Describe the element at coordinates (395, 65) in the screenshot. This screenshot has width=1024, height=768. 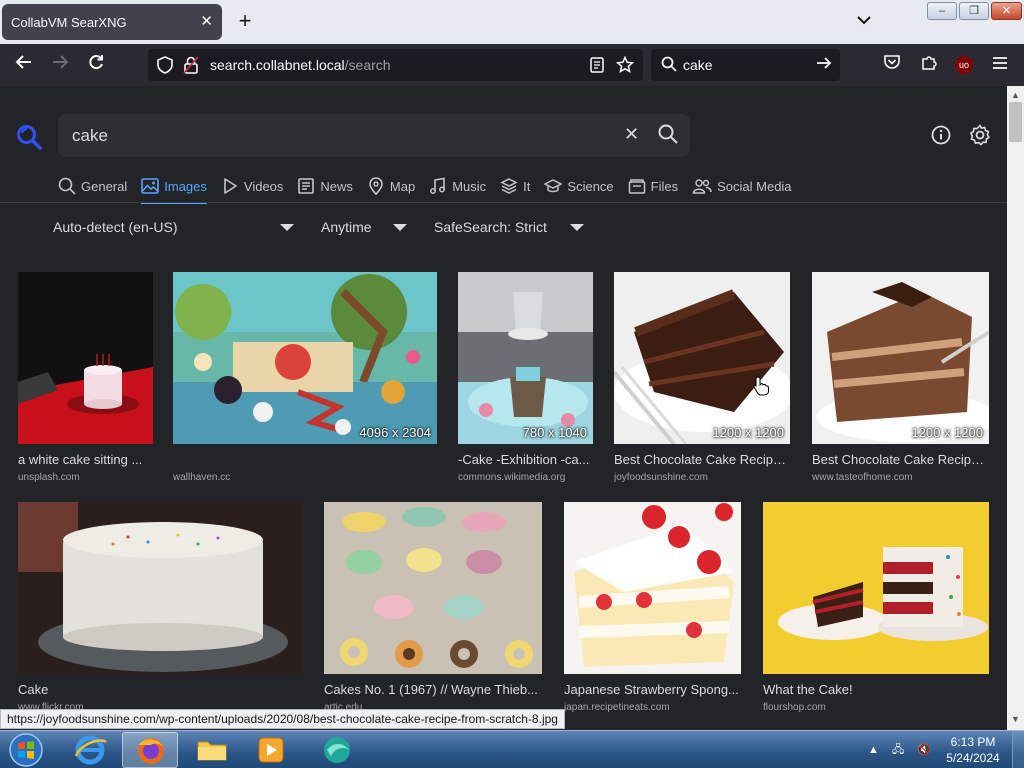
I see `url-bar: search.collabnet.local/search` at that location.